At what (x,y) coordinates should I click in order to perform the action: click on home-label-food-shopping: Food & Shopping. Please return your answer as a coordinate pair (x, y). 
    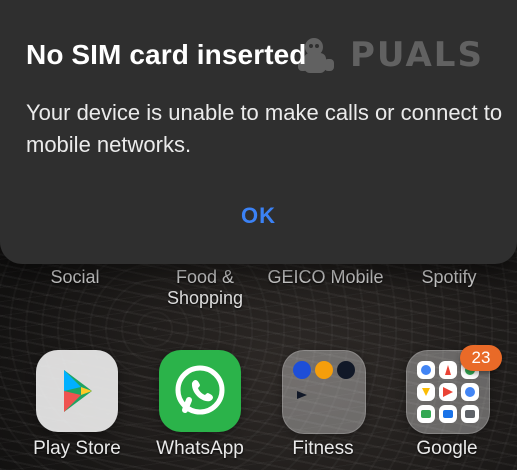
    Looking at the image, I should click on (205, 288).